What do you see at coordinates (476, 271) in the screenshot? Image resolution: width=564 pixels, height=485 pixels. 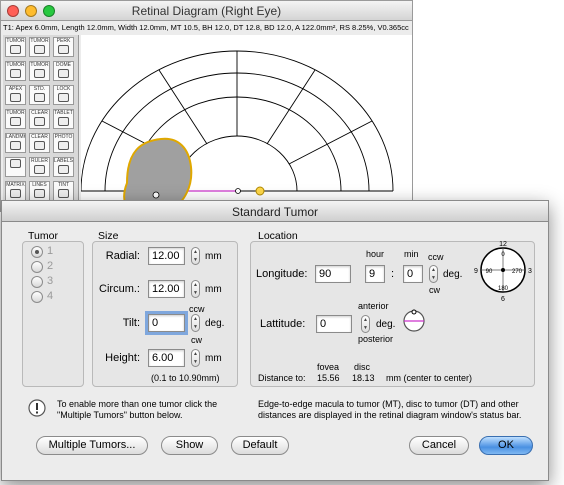 I see `clock-9: 9` at bounding box center [476, 271].